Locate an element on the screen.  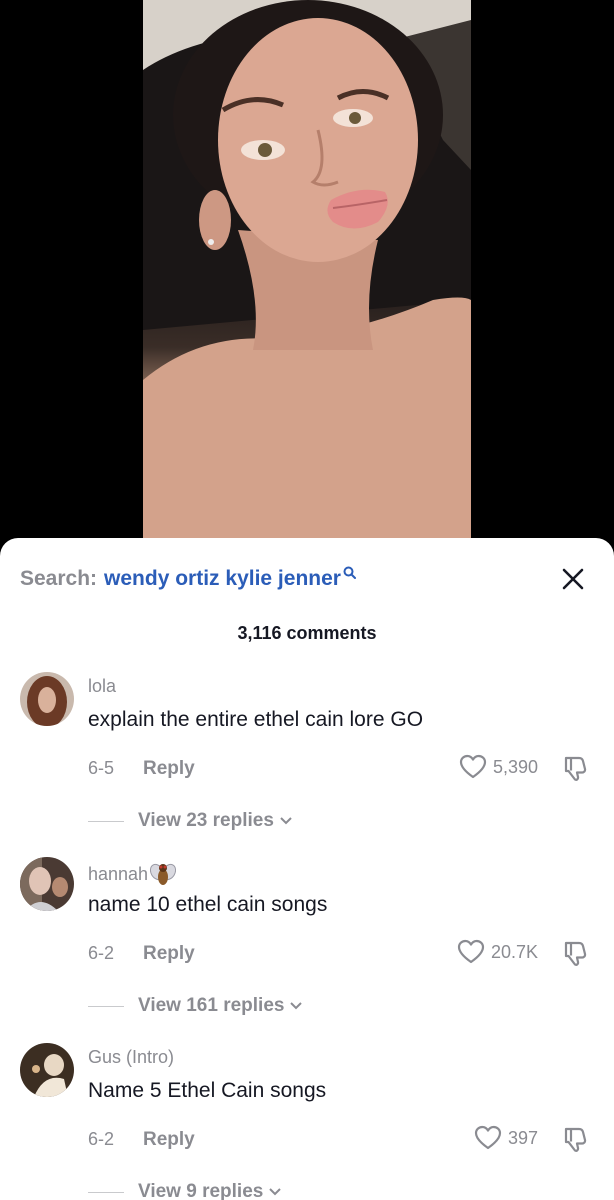
comment-text: Name 5 Ethel Cain songs is located at coordinates (207, 1090).